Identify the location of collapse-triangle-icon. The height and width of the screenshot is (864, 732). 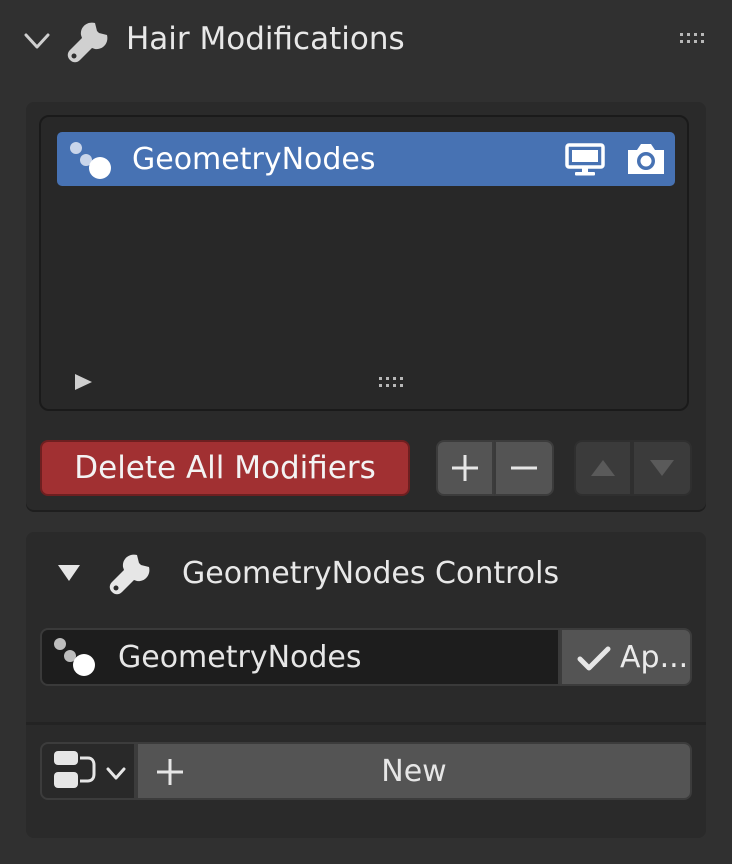
(69, 573).